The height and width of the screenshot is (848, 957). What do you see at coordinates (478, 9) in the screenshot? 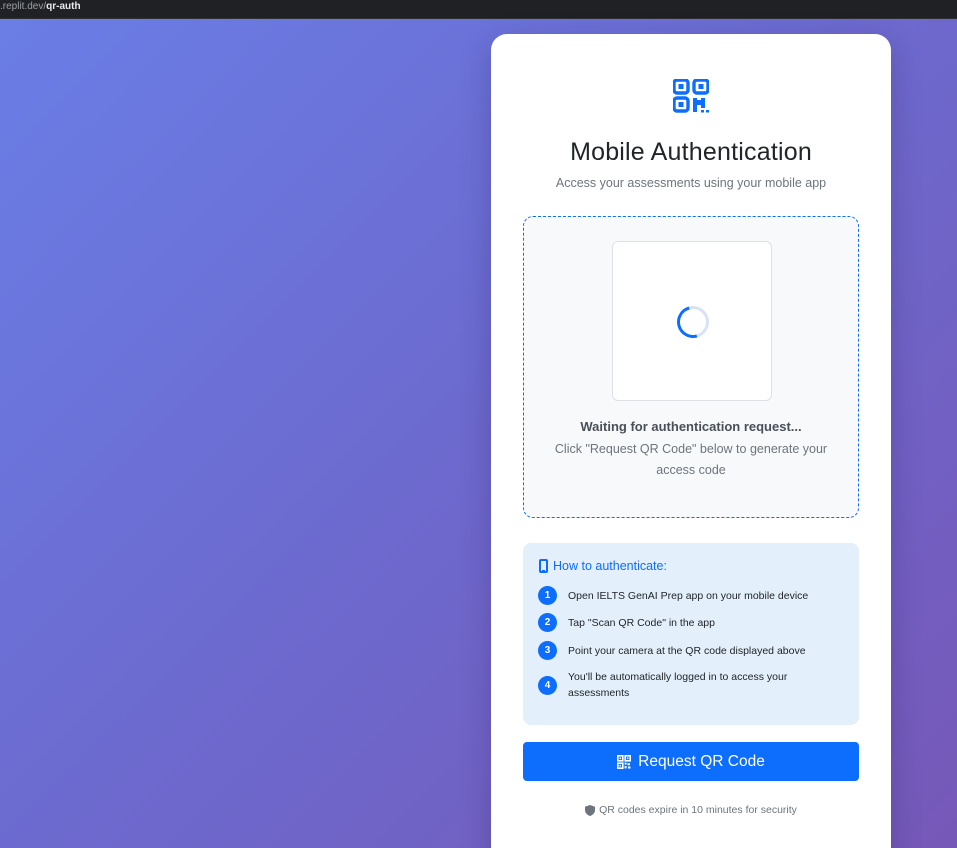
I see `address-bar: .replit.dev/qr-auth` at bounding box center [478, 9].